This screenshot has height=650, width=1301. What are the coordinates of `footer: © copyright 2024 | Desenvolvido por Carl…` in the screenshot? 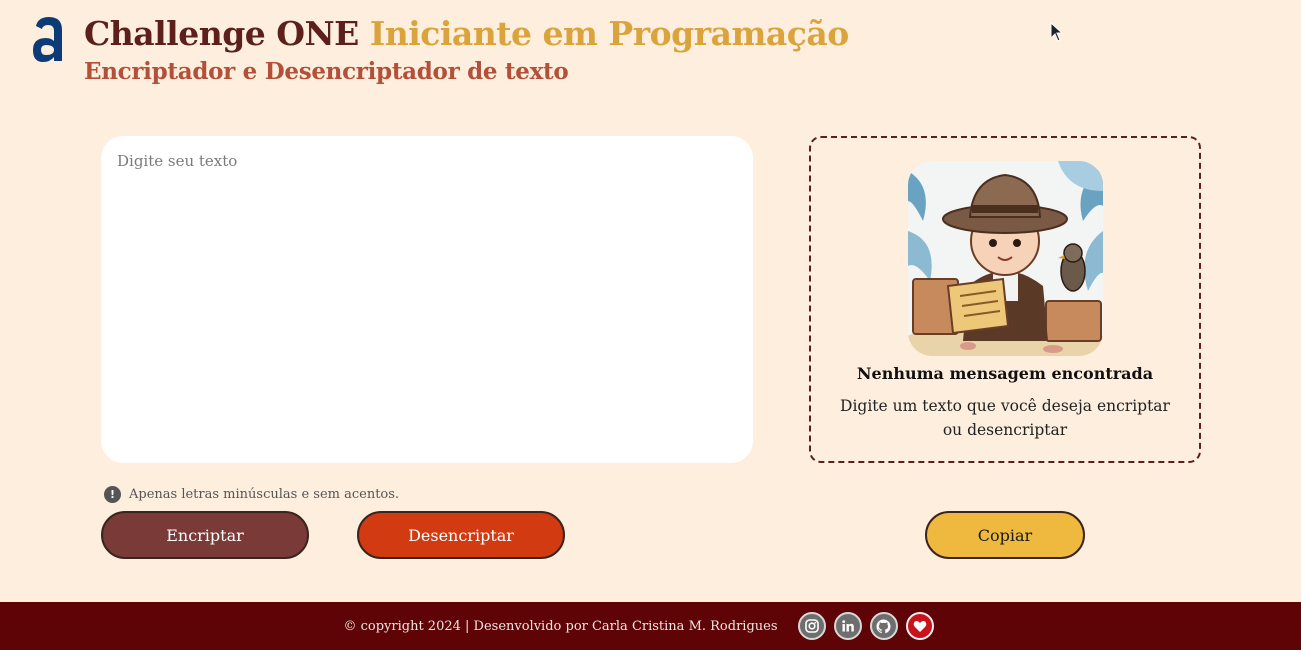 It's located at (650, 626).